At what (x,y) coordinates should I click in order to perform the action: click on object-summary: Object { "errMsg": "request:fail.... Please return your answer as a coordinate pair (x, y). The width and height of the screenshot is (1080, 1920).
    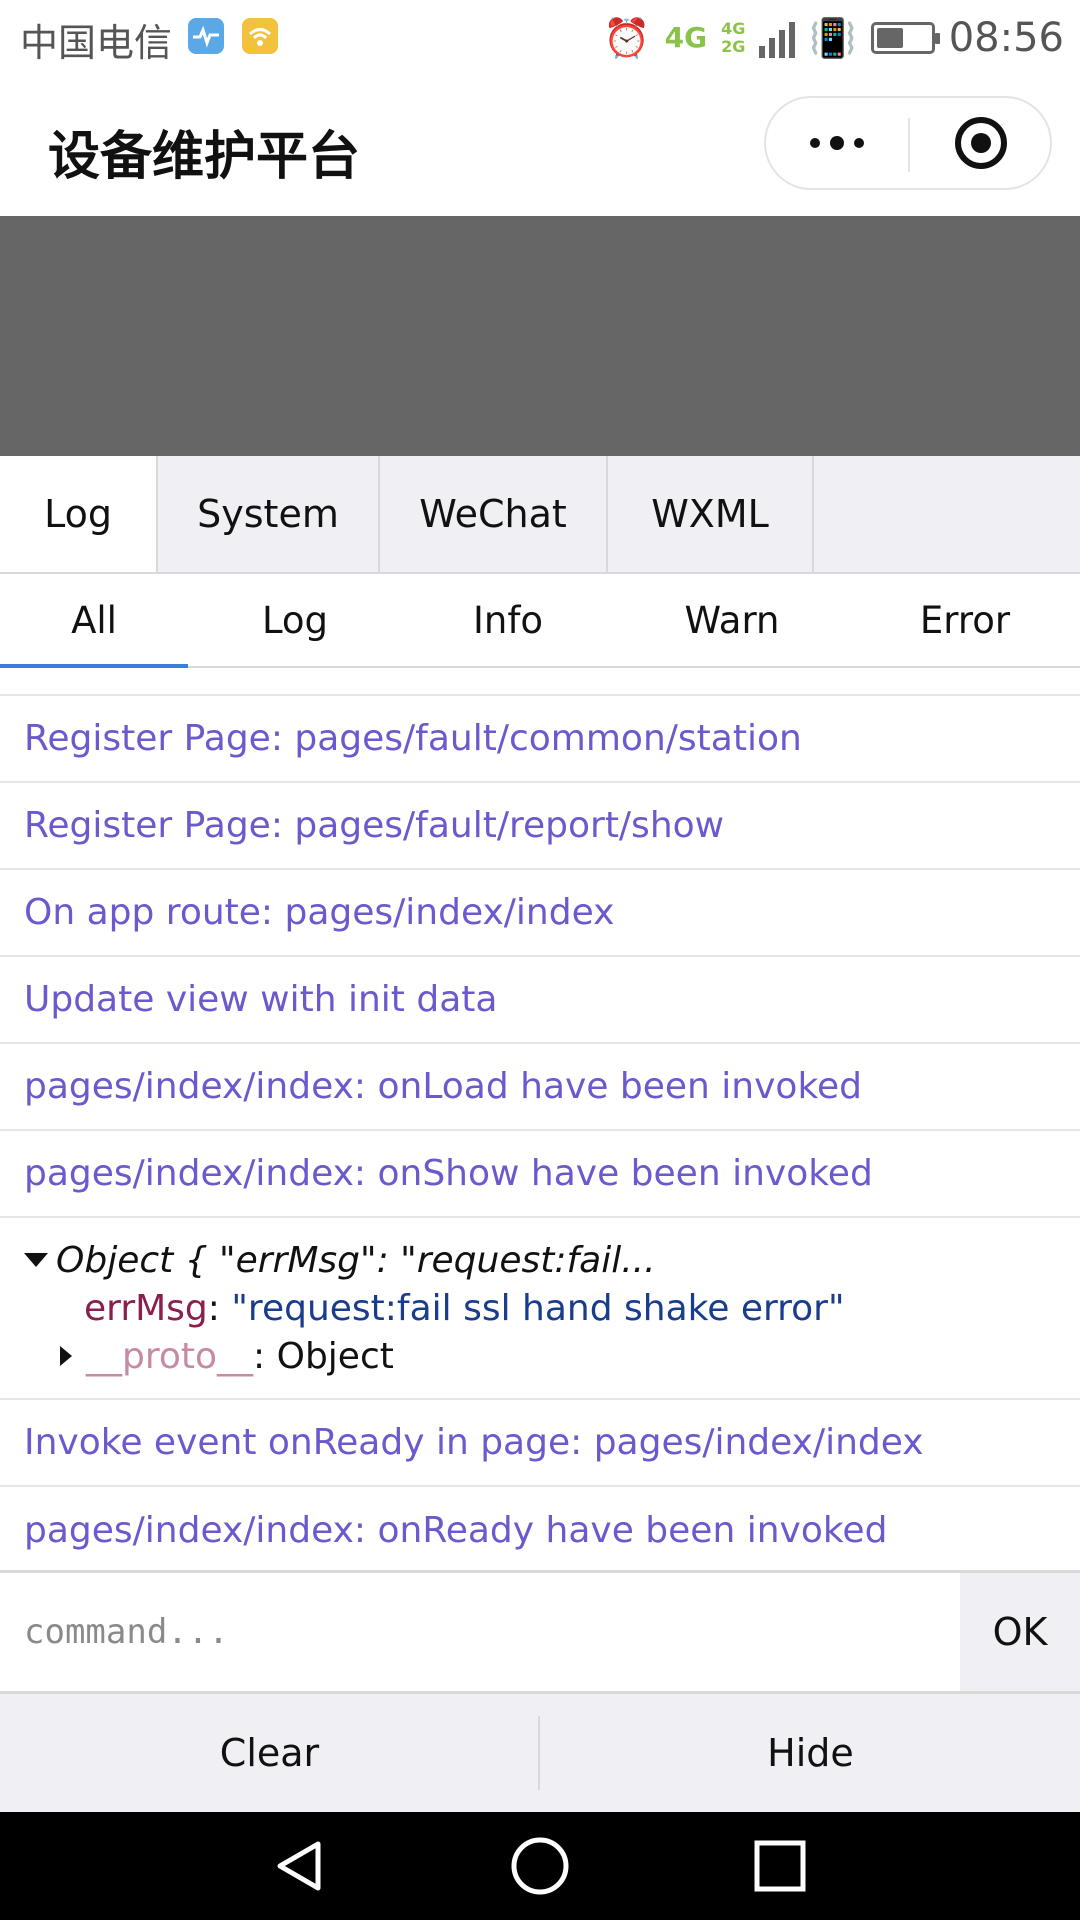
    Looking at the image, I should click on (356, 1260).